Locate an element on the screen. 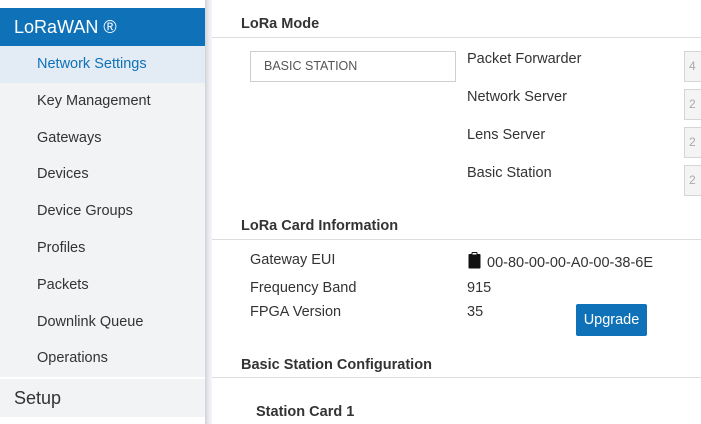 This screenshot has width=701, height=424. sidebar-item-downlink-queue: Downlink Queue is located at coordinates (102, 322).